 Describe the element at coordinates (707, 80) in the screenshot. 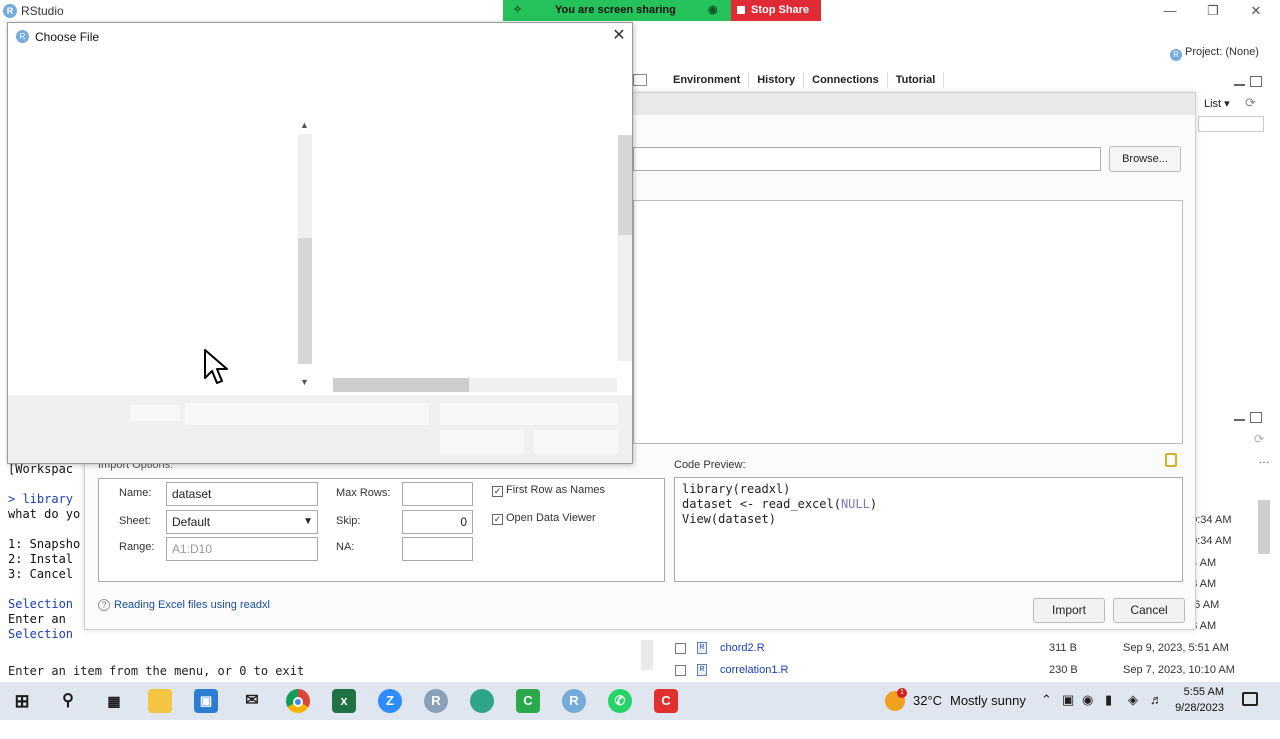

I see `tab-environment: Environment` at that location.